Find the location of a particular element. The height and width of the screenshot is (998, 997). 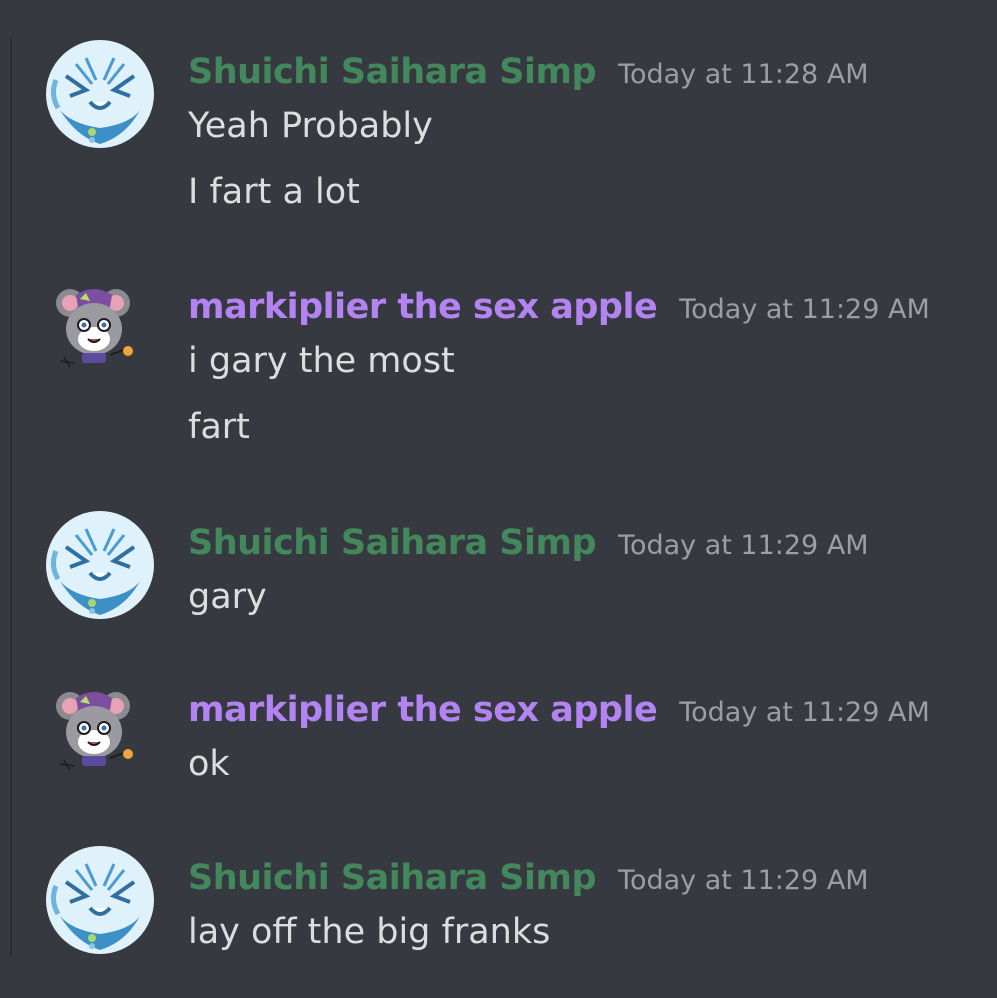

message-text: gary is located at coordinates (227, 597).